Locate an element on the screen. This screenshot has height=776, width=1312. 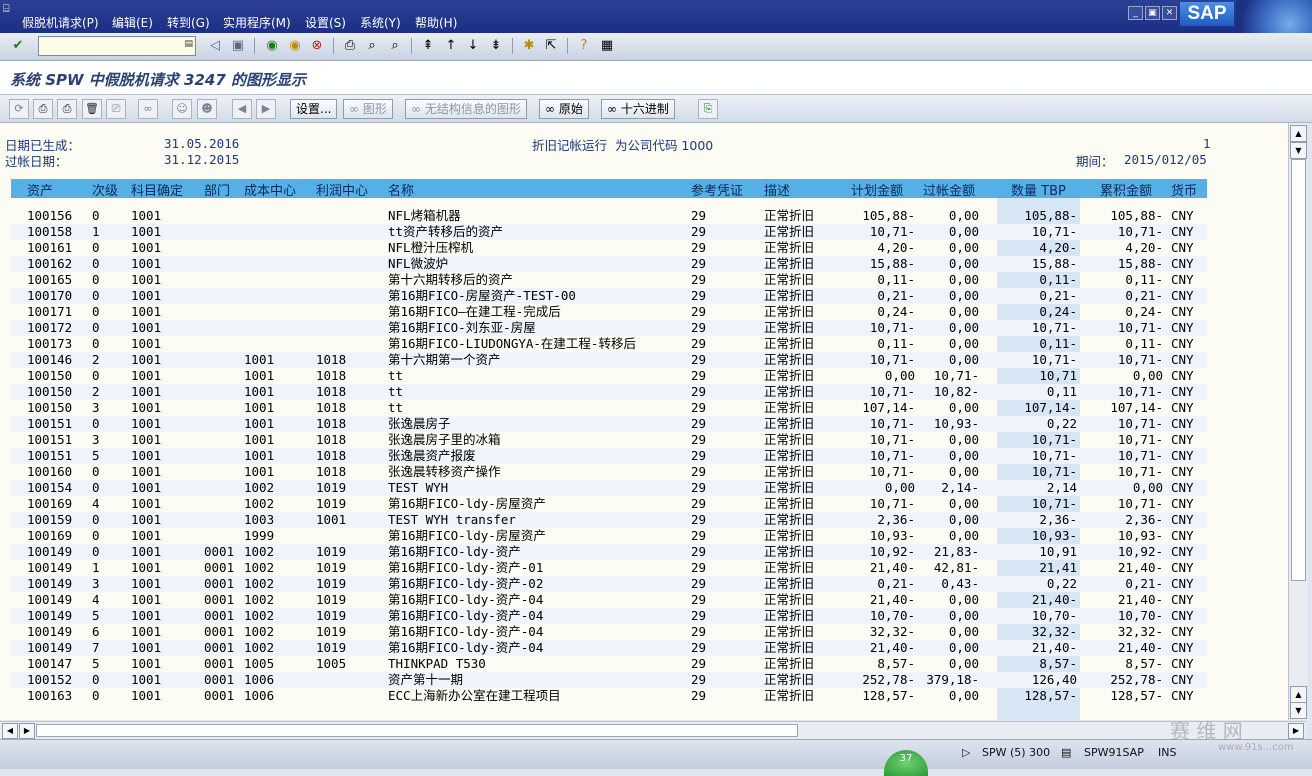
shortcut-icon: ⇱ is located at coordinates (551, 46).